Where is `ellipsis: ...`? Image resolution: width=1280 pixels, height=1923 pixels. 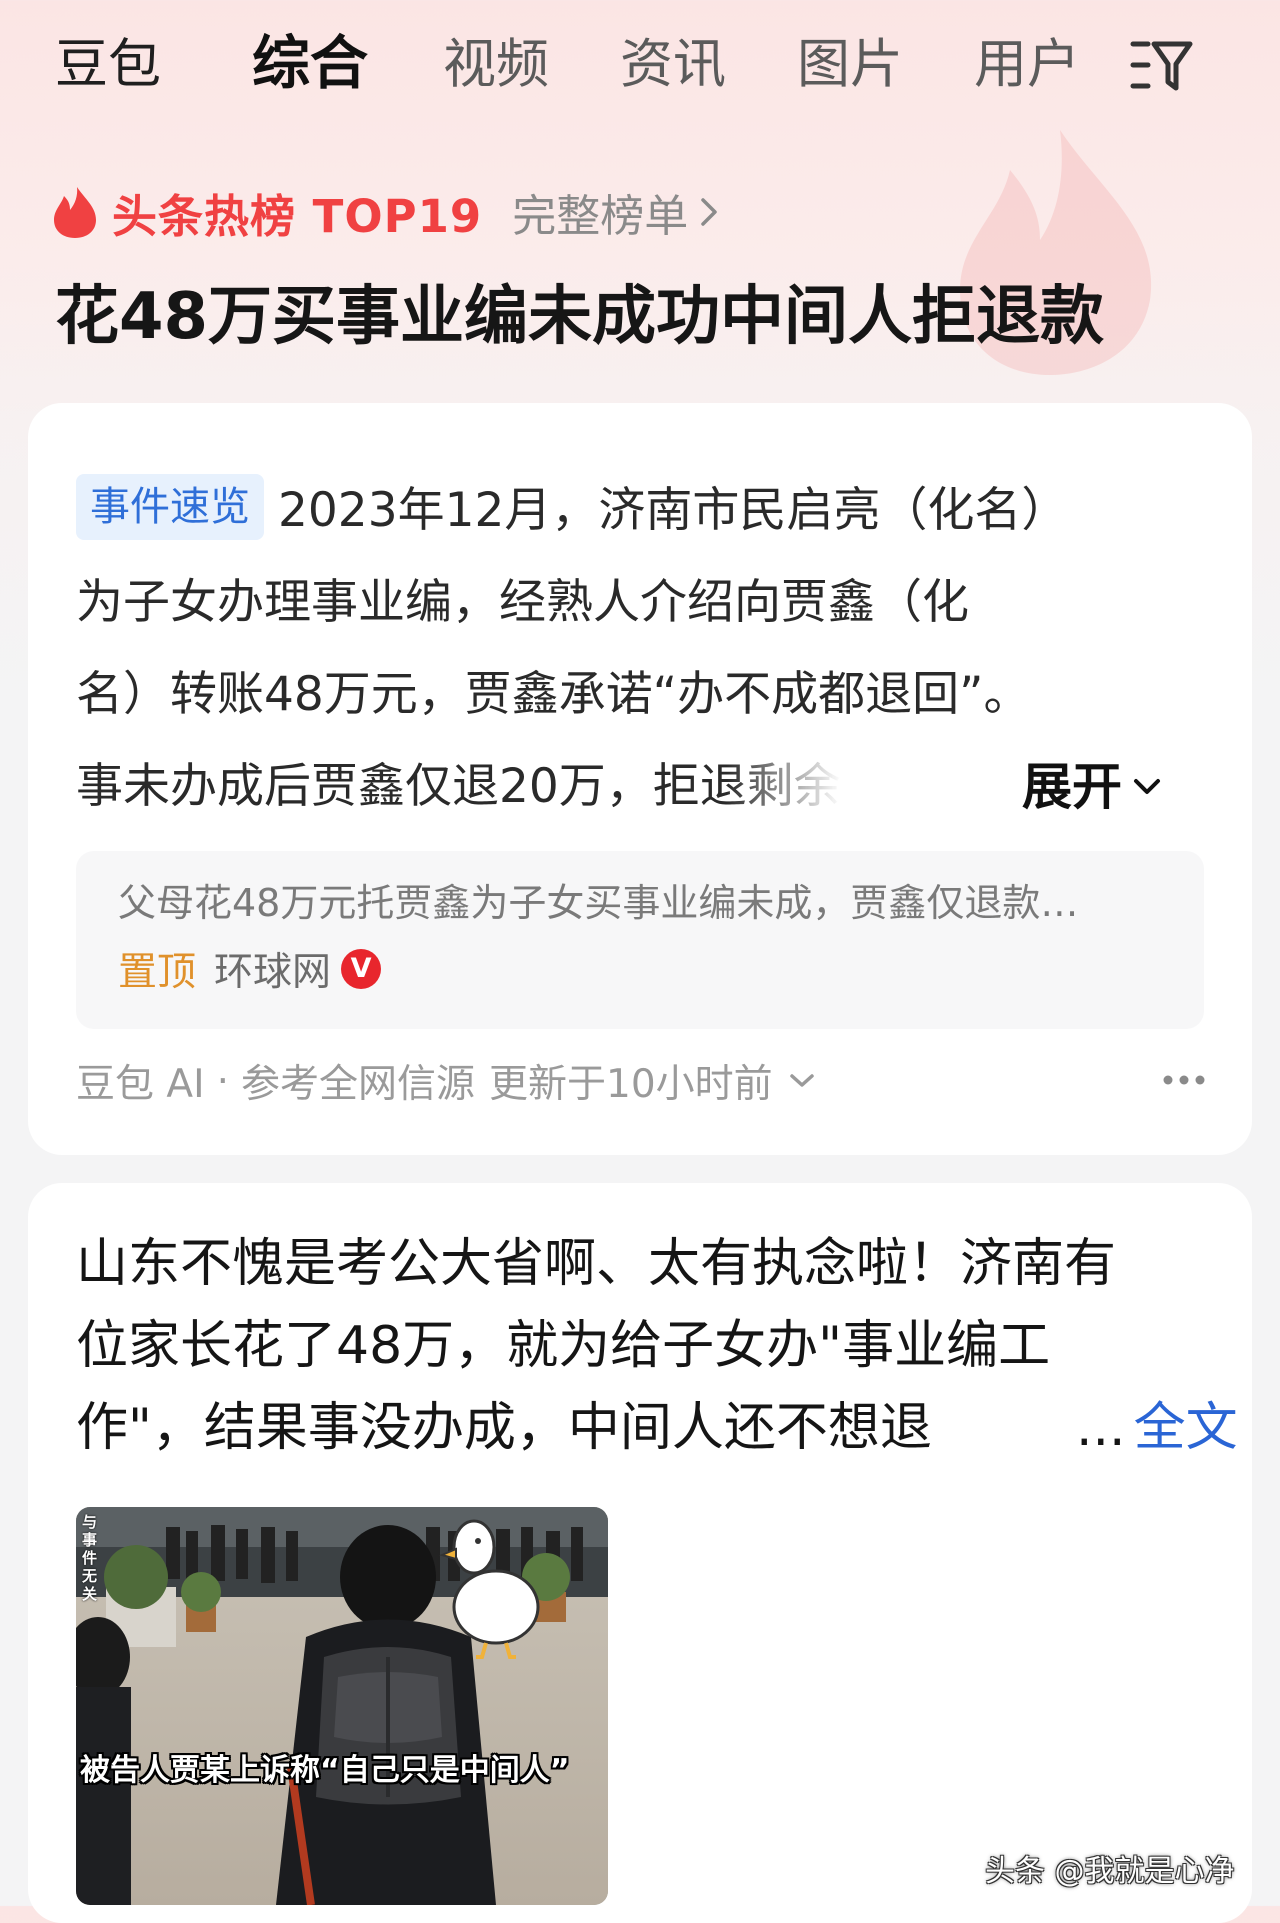
ellipsis: ... is located at coordinates (1101, 1428).